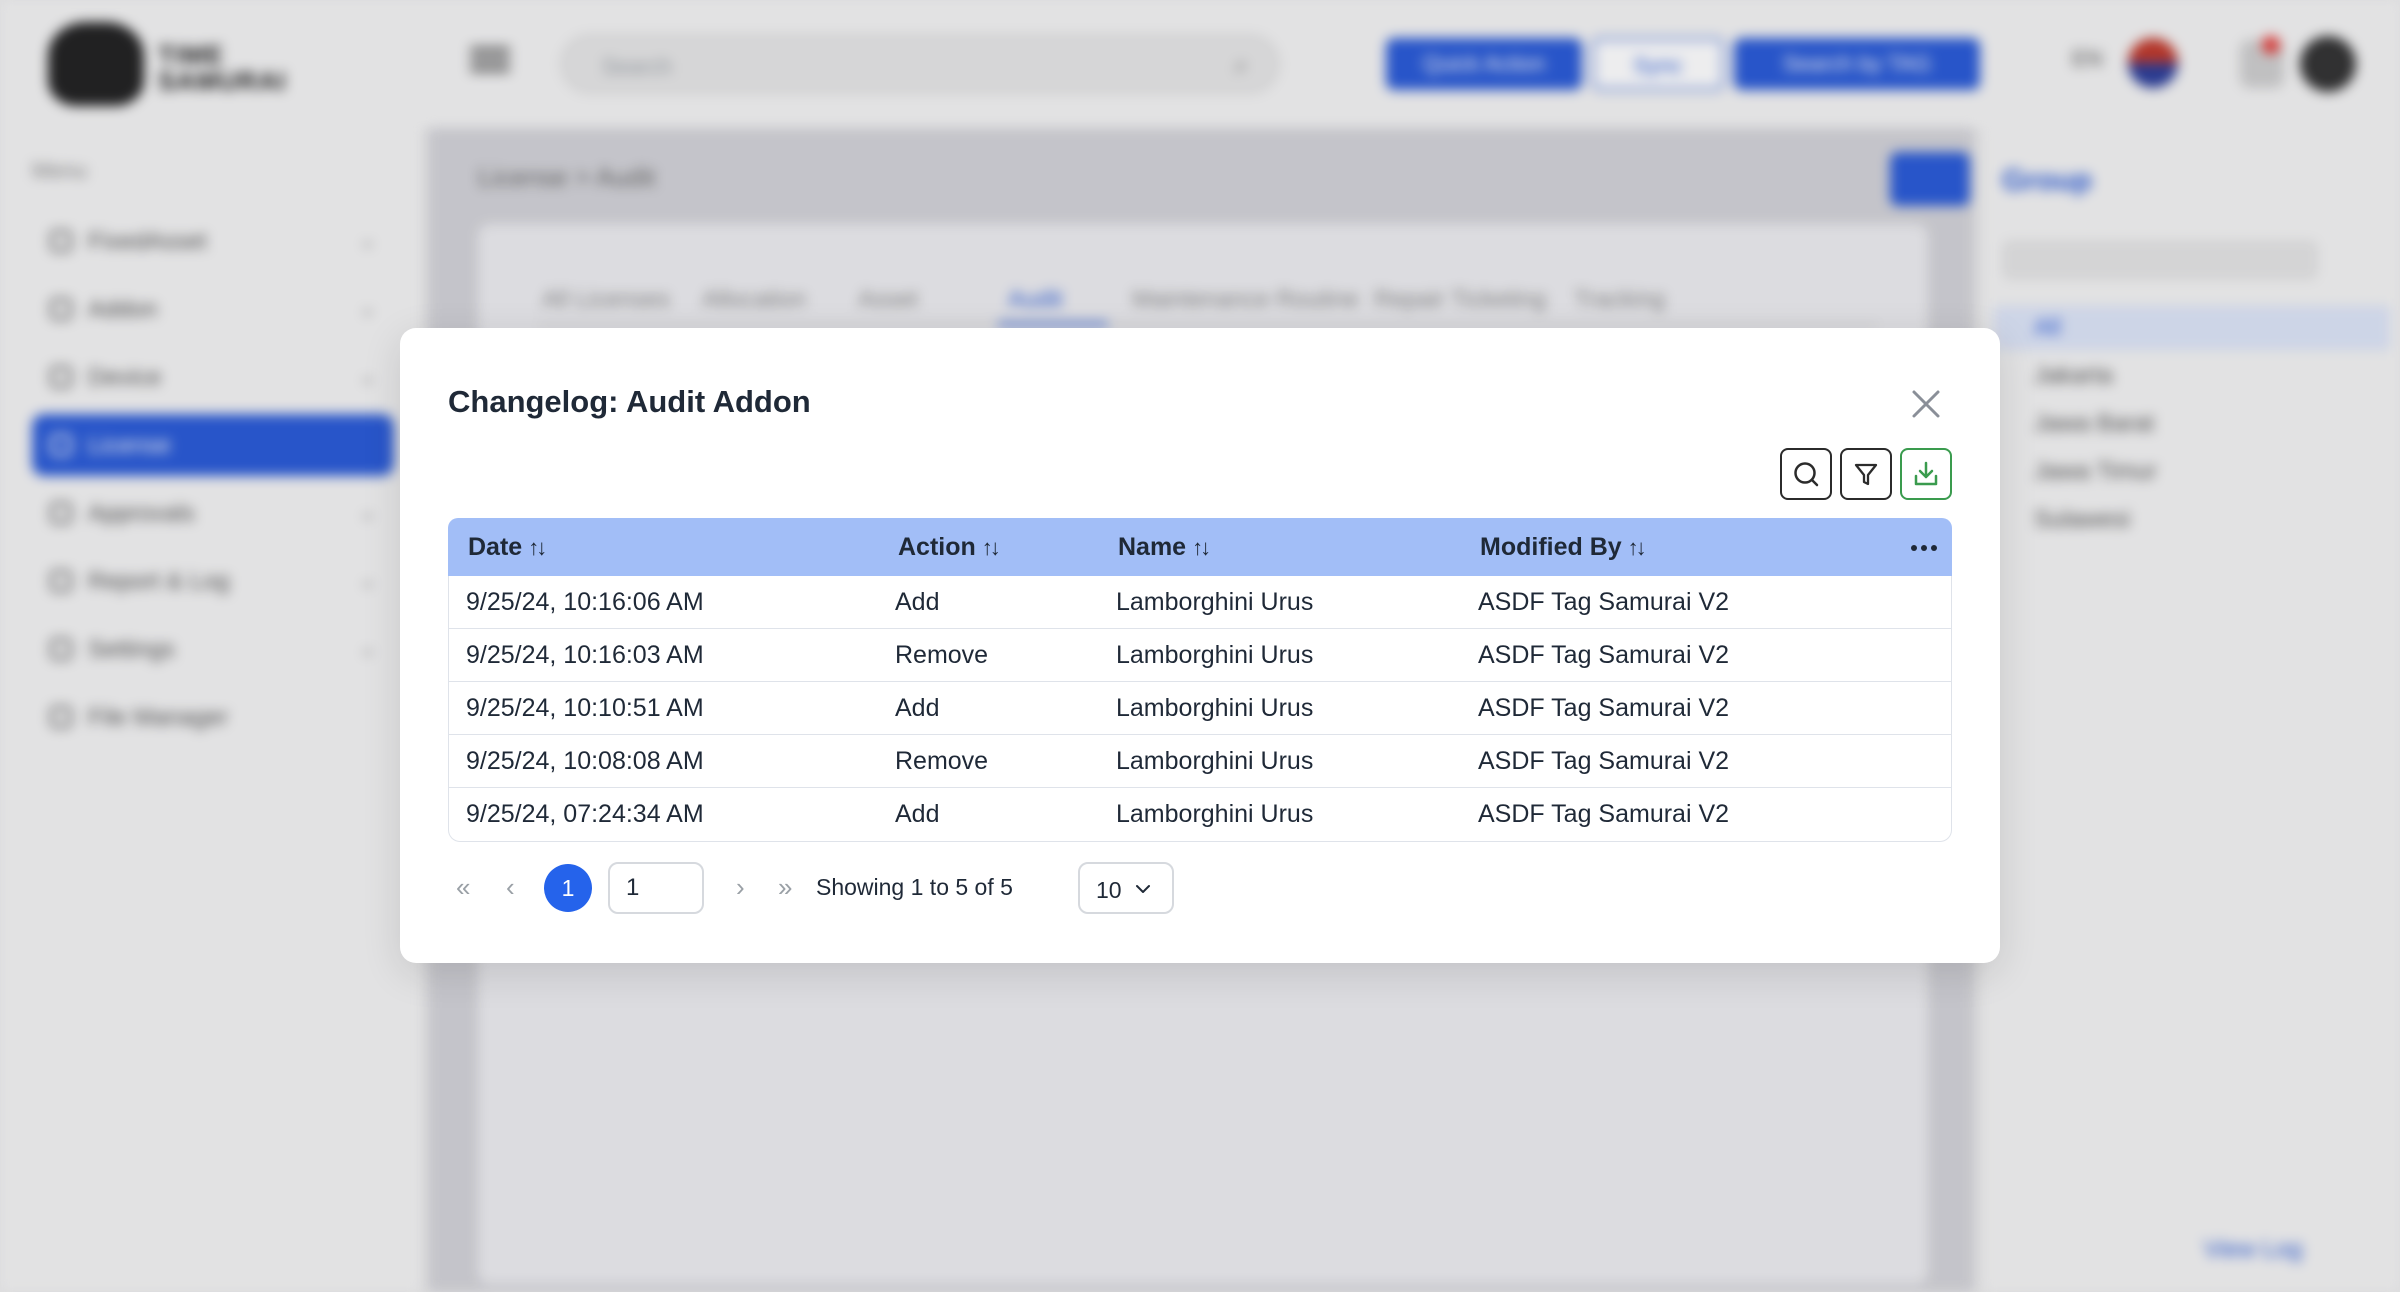  I want to click on page-number-input, so click(656, 888).